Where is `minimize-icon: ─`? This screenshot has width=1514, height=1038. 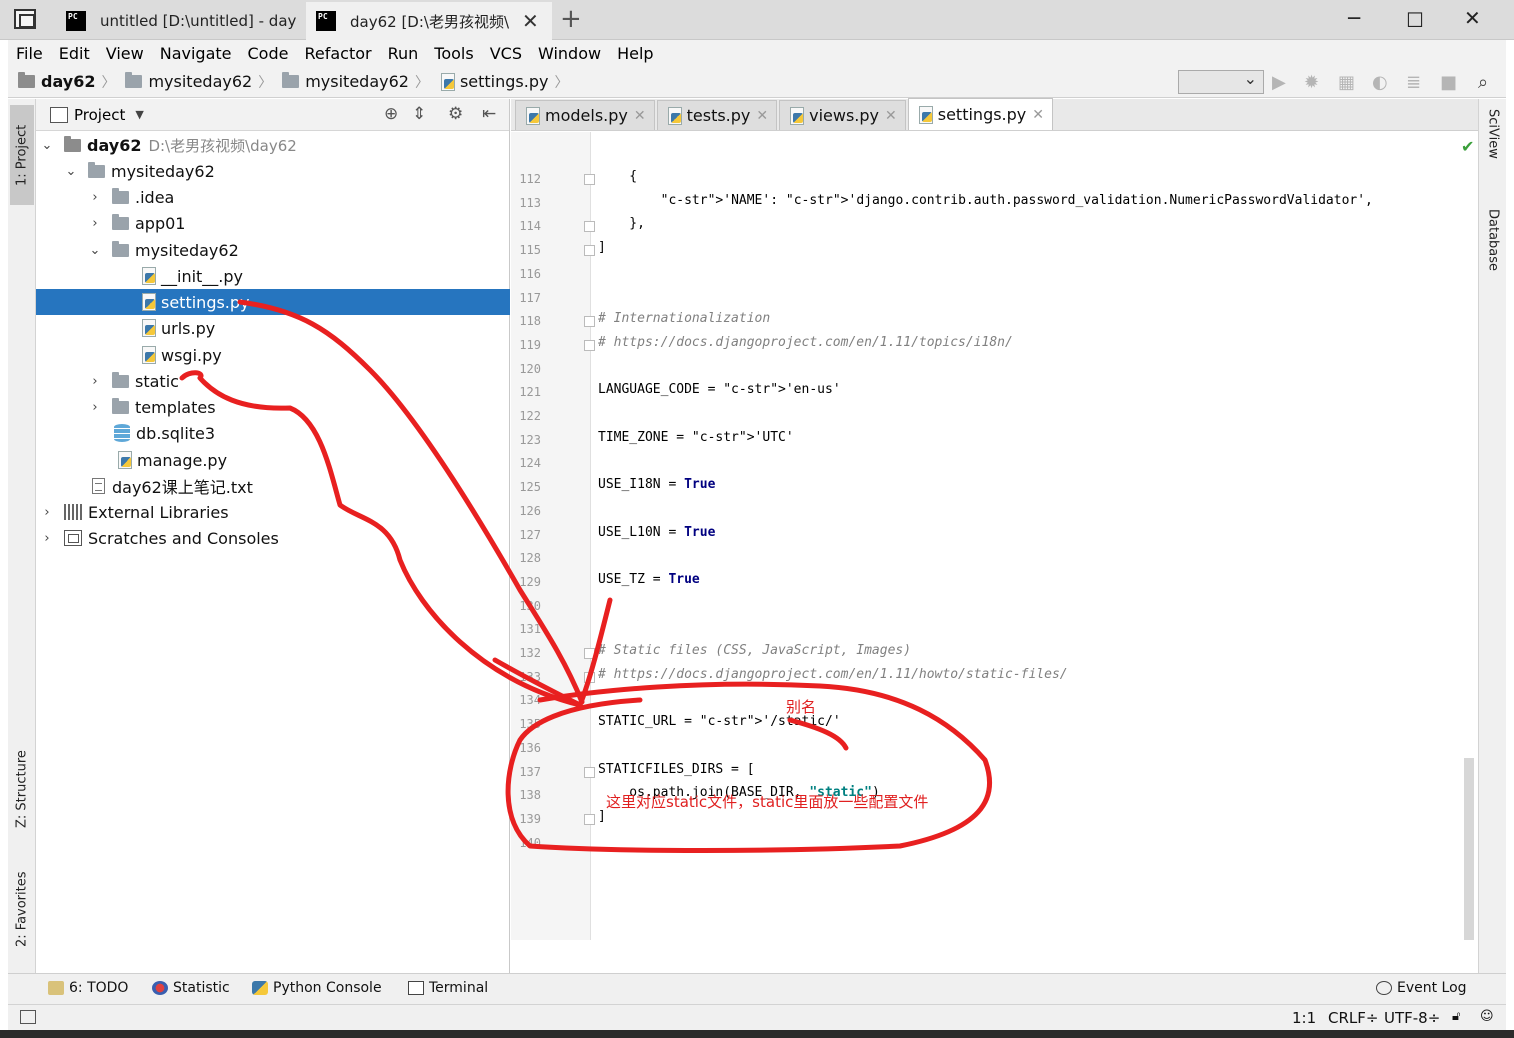 minimize-icon: ─ is located at coordinates (1354, 18).